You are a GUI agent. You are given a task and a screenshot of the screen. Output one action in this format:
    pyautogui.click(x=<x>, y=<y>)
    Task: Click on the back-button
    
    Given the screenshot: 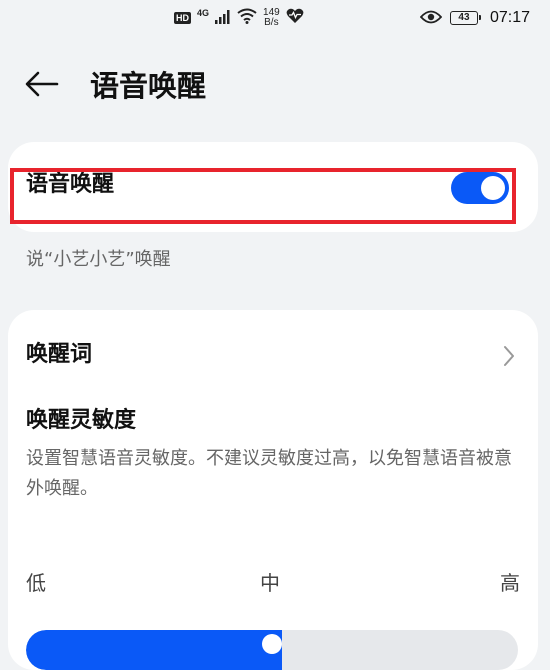 What is the action you would take?
    pyautogui.click(x=42, y=86)
    